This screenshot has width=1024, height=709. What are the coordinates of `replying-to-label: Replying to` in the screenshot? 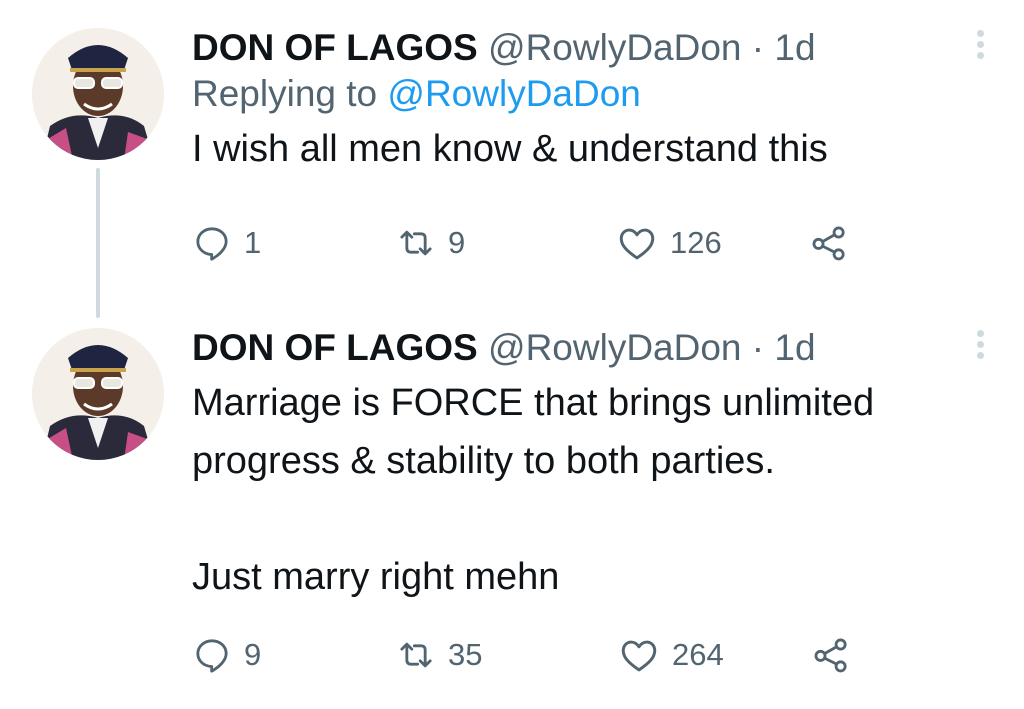 It's located at (290, 93).